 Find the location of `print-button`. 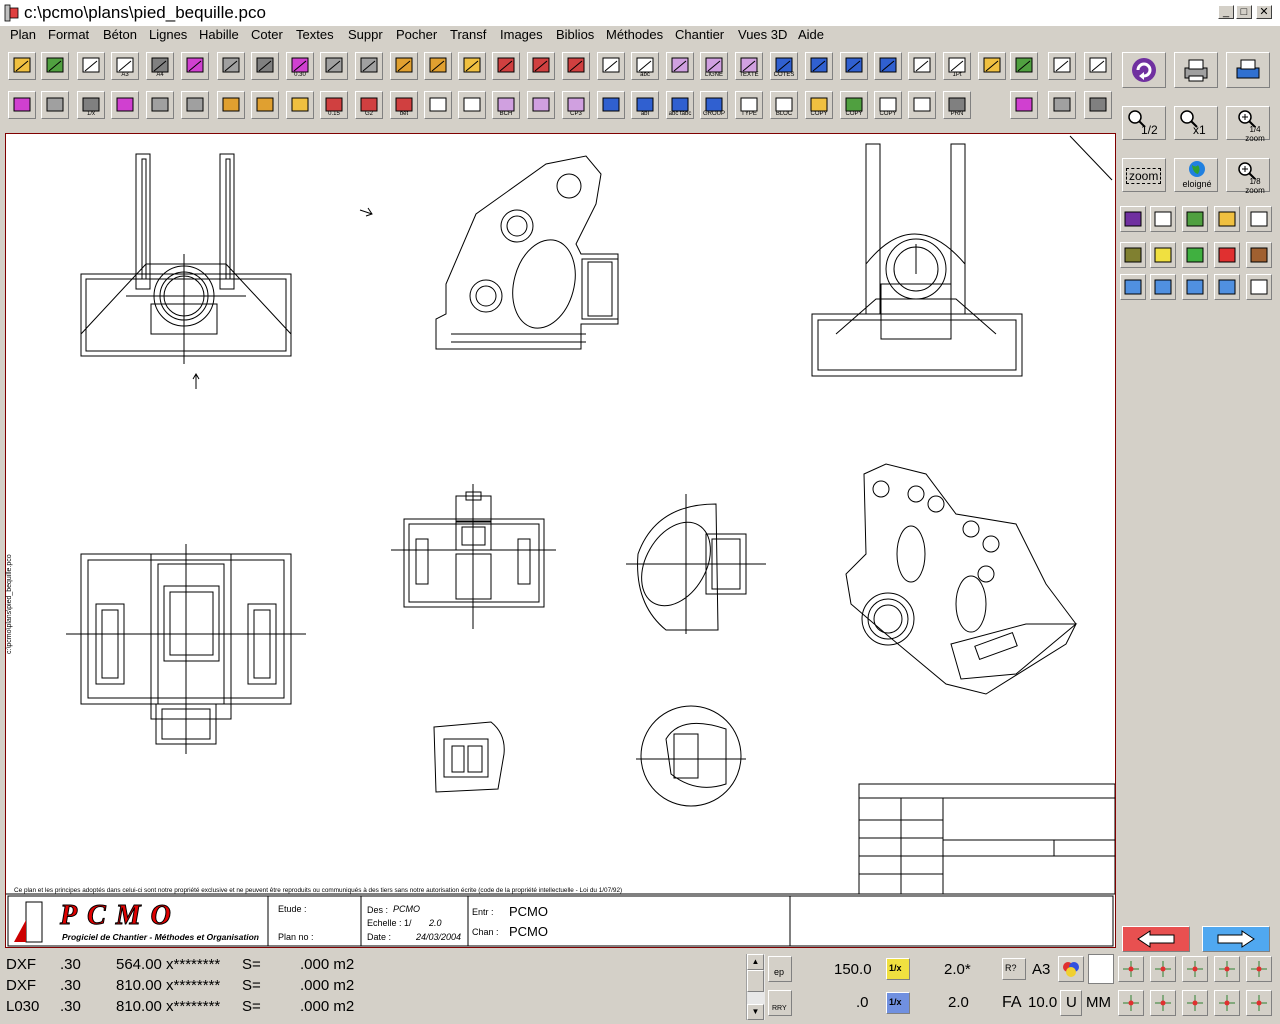

print-button is located at coordinates (1196, 70).